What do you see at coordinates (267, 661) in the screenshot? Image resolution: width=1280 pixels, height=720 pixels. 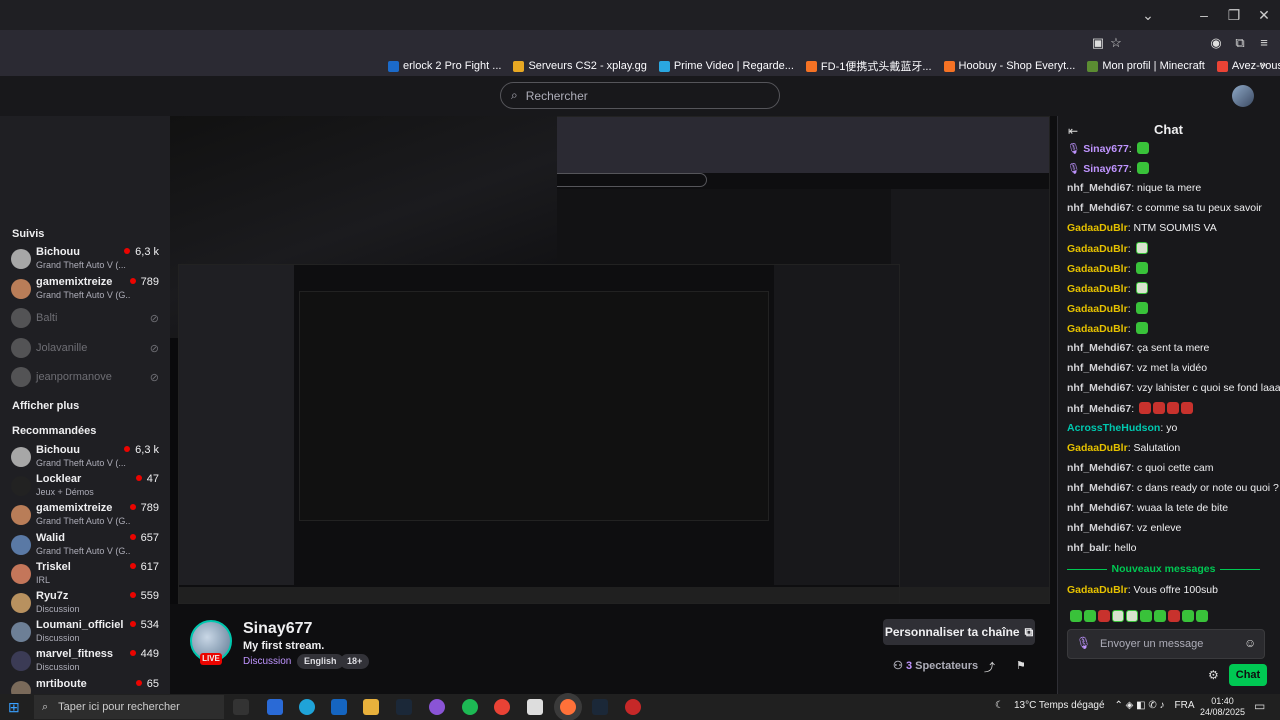 I see `stream-category: Discussion` at bounding box center [267, 661].